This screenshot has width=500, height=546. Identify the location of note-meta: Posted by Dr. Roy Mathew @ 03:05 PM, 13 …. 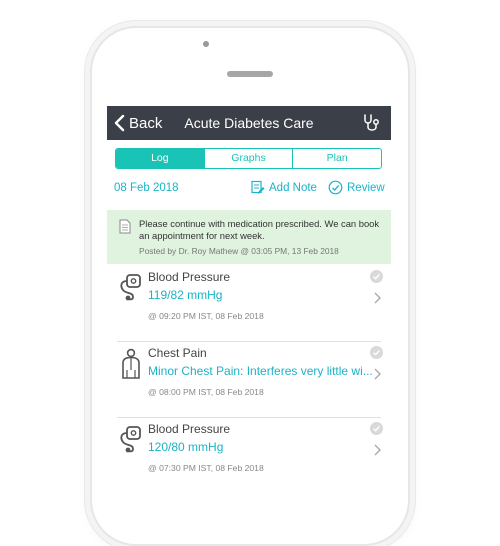
(239, 251).